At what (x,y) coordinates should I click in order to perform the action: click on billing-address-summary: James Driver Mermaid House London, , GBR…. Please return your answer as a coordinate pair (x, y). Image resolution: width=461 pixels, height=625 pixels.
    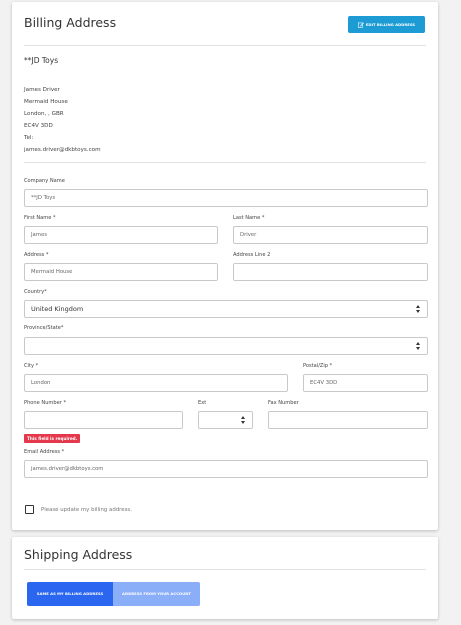
    Looking at the image, I should click on (62, 120).